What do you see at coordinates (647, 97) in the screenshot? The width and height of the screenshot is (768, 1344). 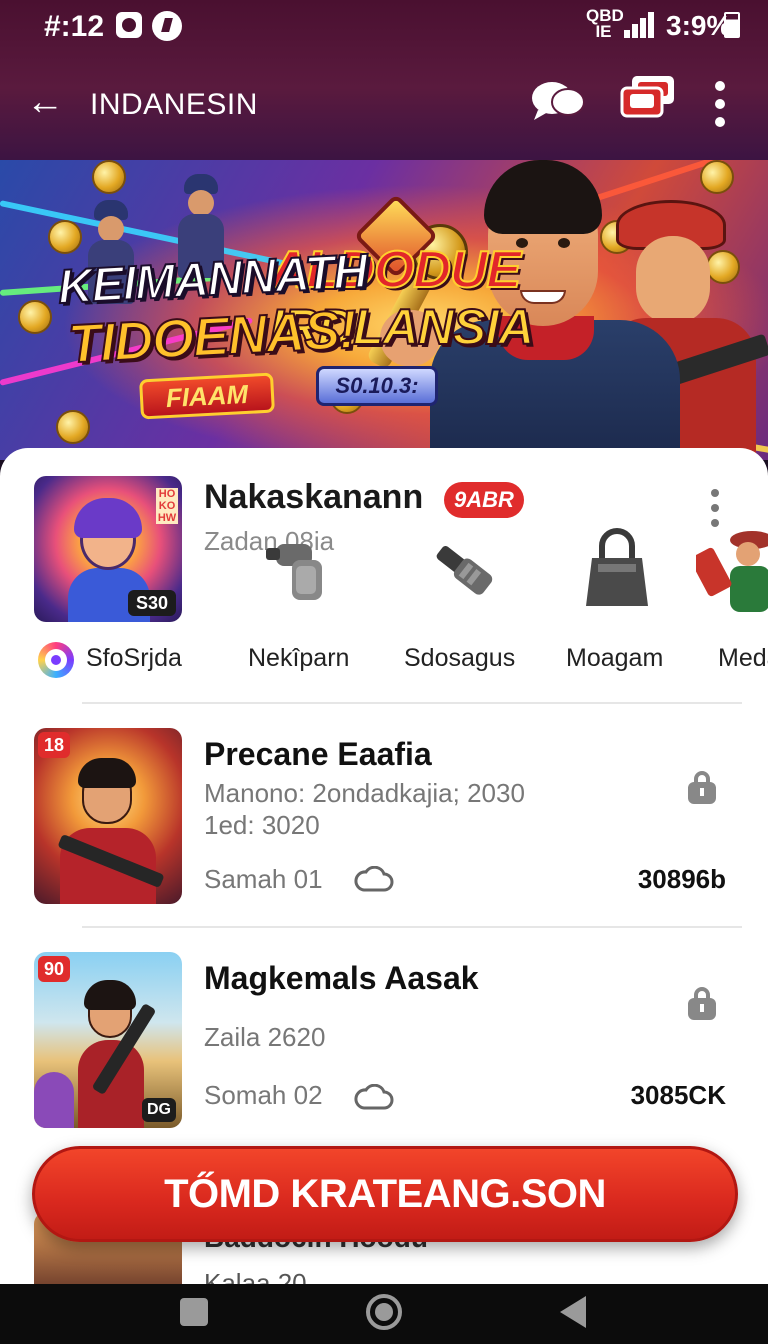 I see `gift-box-icon` at bounding box center [647, 97].